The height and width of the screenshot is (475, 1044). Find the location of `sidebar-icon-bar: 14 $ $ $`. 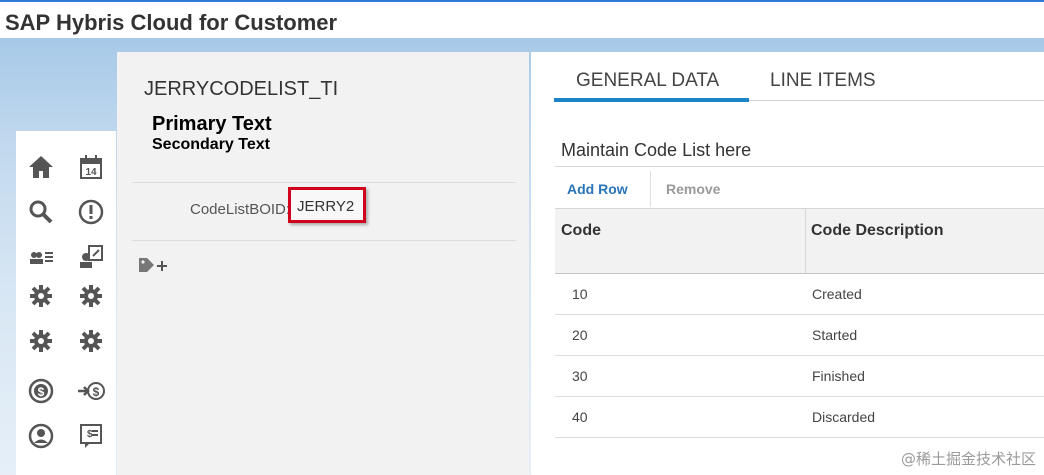

sidebar-icon-bar: 14 $ $ $ is located at coordinates (66, 303).